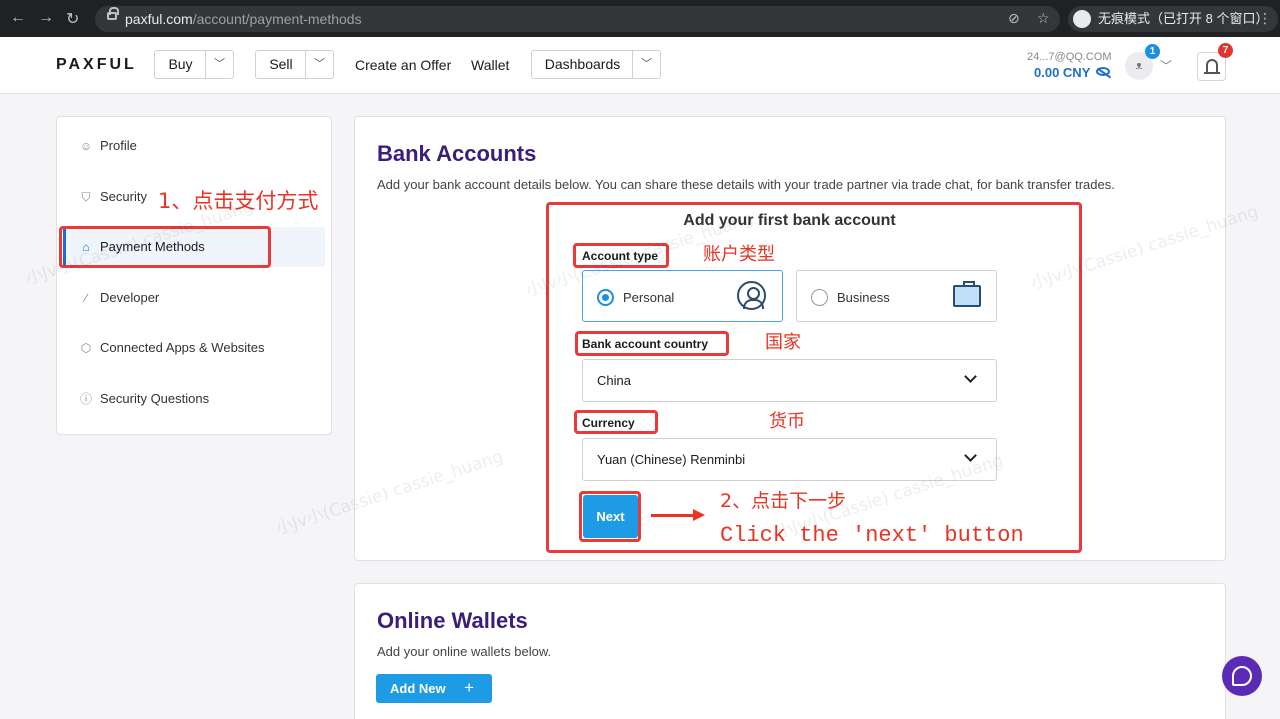 This screenshot has width=1280, height=719. I want to click on buy-button: Buy, so click(180, 64).